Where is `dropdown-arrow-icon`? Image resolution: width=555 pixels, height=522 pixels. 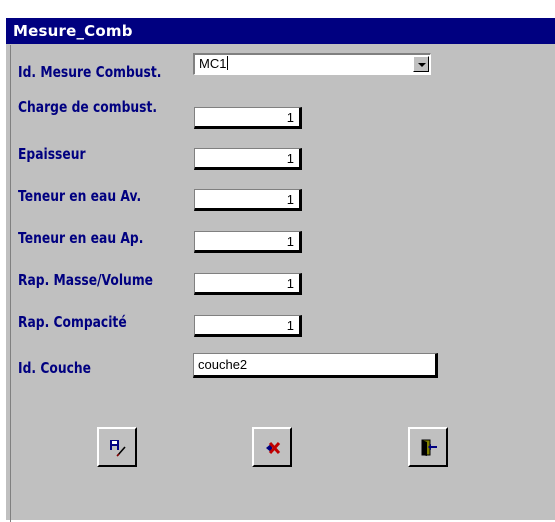
dropdown-arrow-icon is located at coordinates (421, 64).